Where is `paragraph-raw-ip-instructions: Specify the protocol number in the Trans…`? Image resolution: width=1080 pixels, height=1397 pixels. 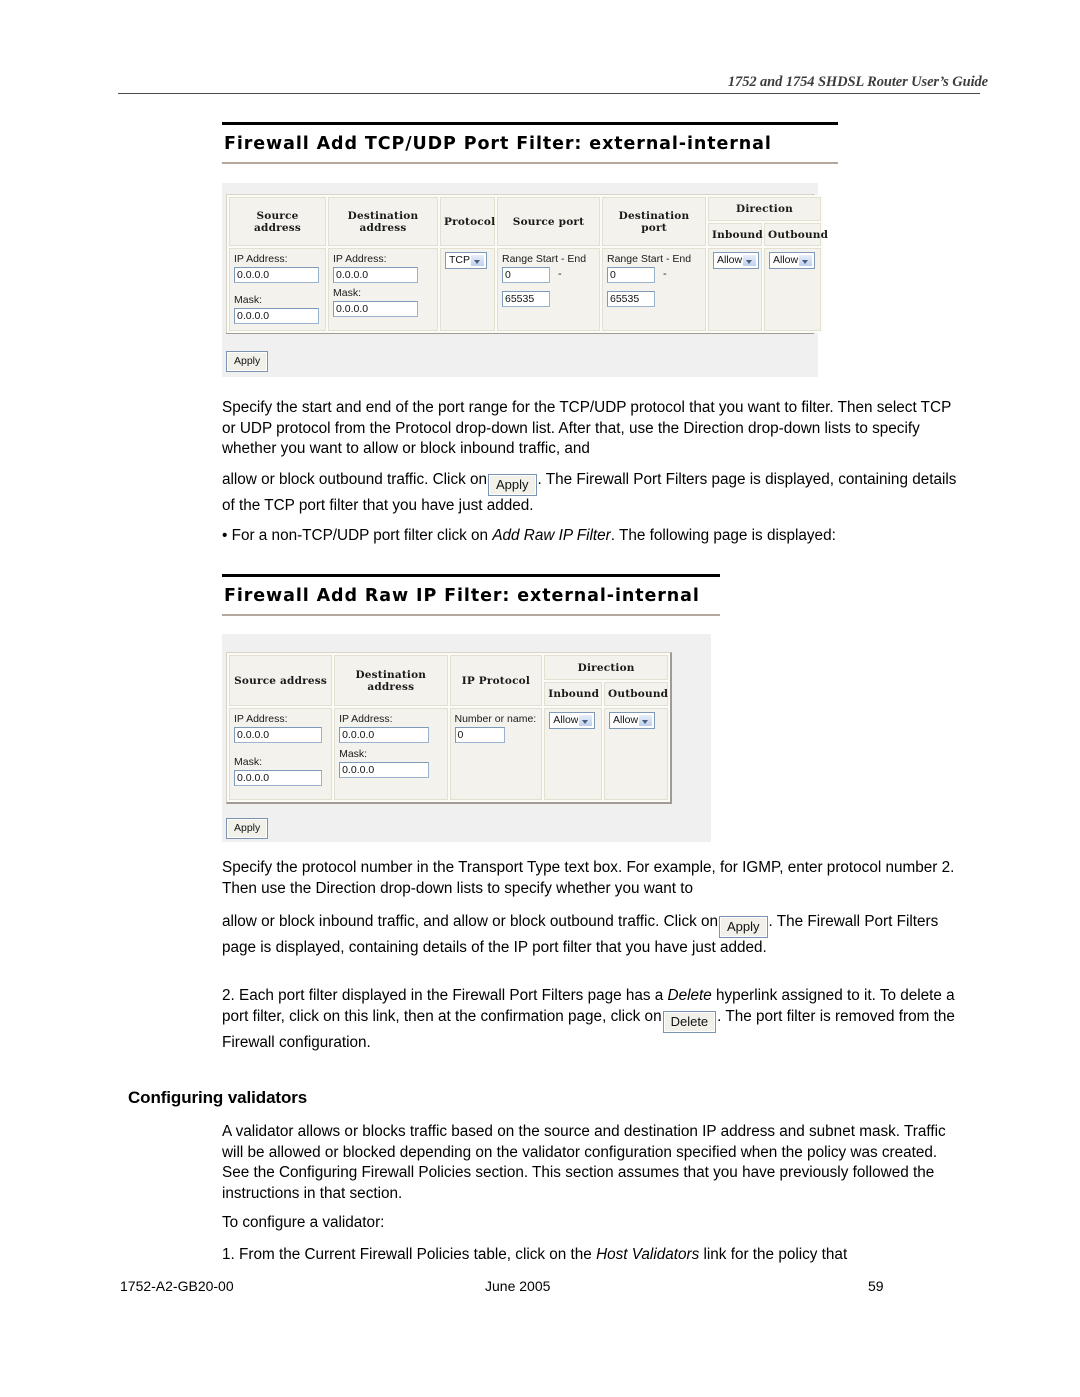
paragraph-raw-ip-instructions: Specify the protocol number in the Trans… is located at coordinates (590, 878).